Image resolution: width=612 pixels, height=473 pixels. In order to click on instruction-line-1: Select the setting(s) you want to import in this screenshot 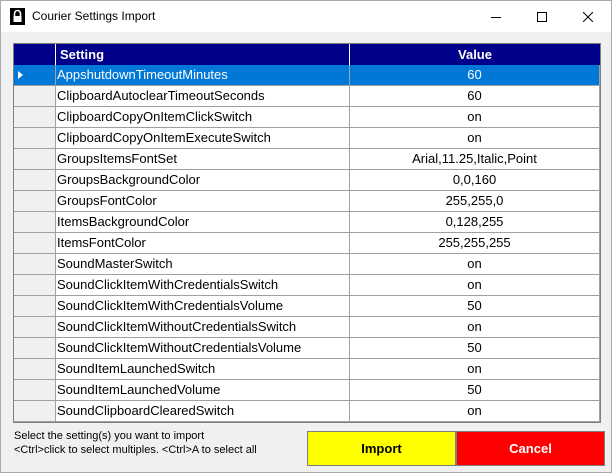, I will do `click(109, 436)`.